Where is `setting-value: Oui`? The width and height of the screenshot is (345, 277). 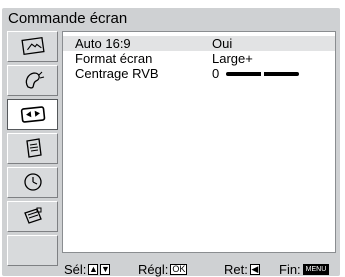 setting-value: Oui is located at coordinates (222, 43).